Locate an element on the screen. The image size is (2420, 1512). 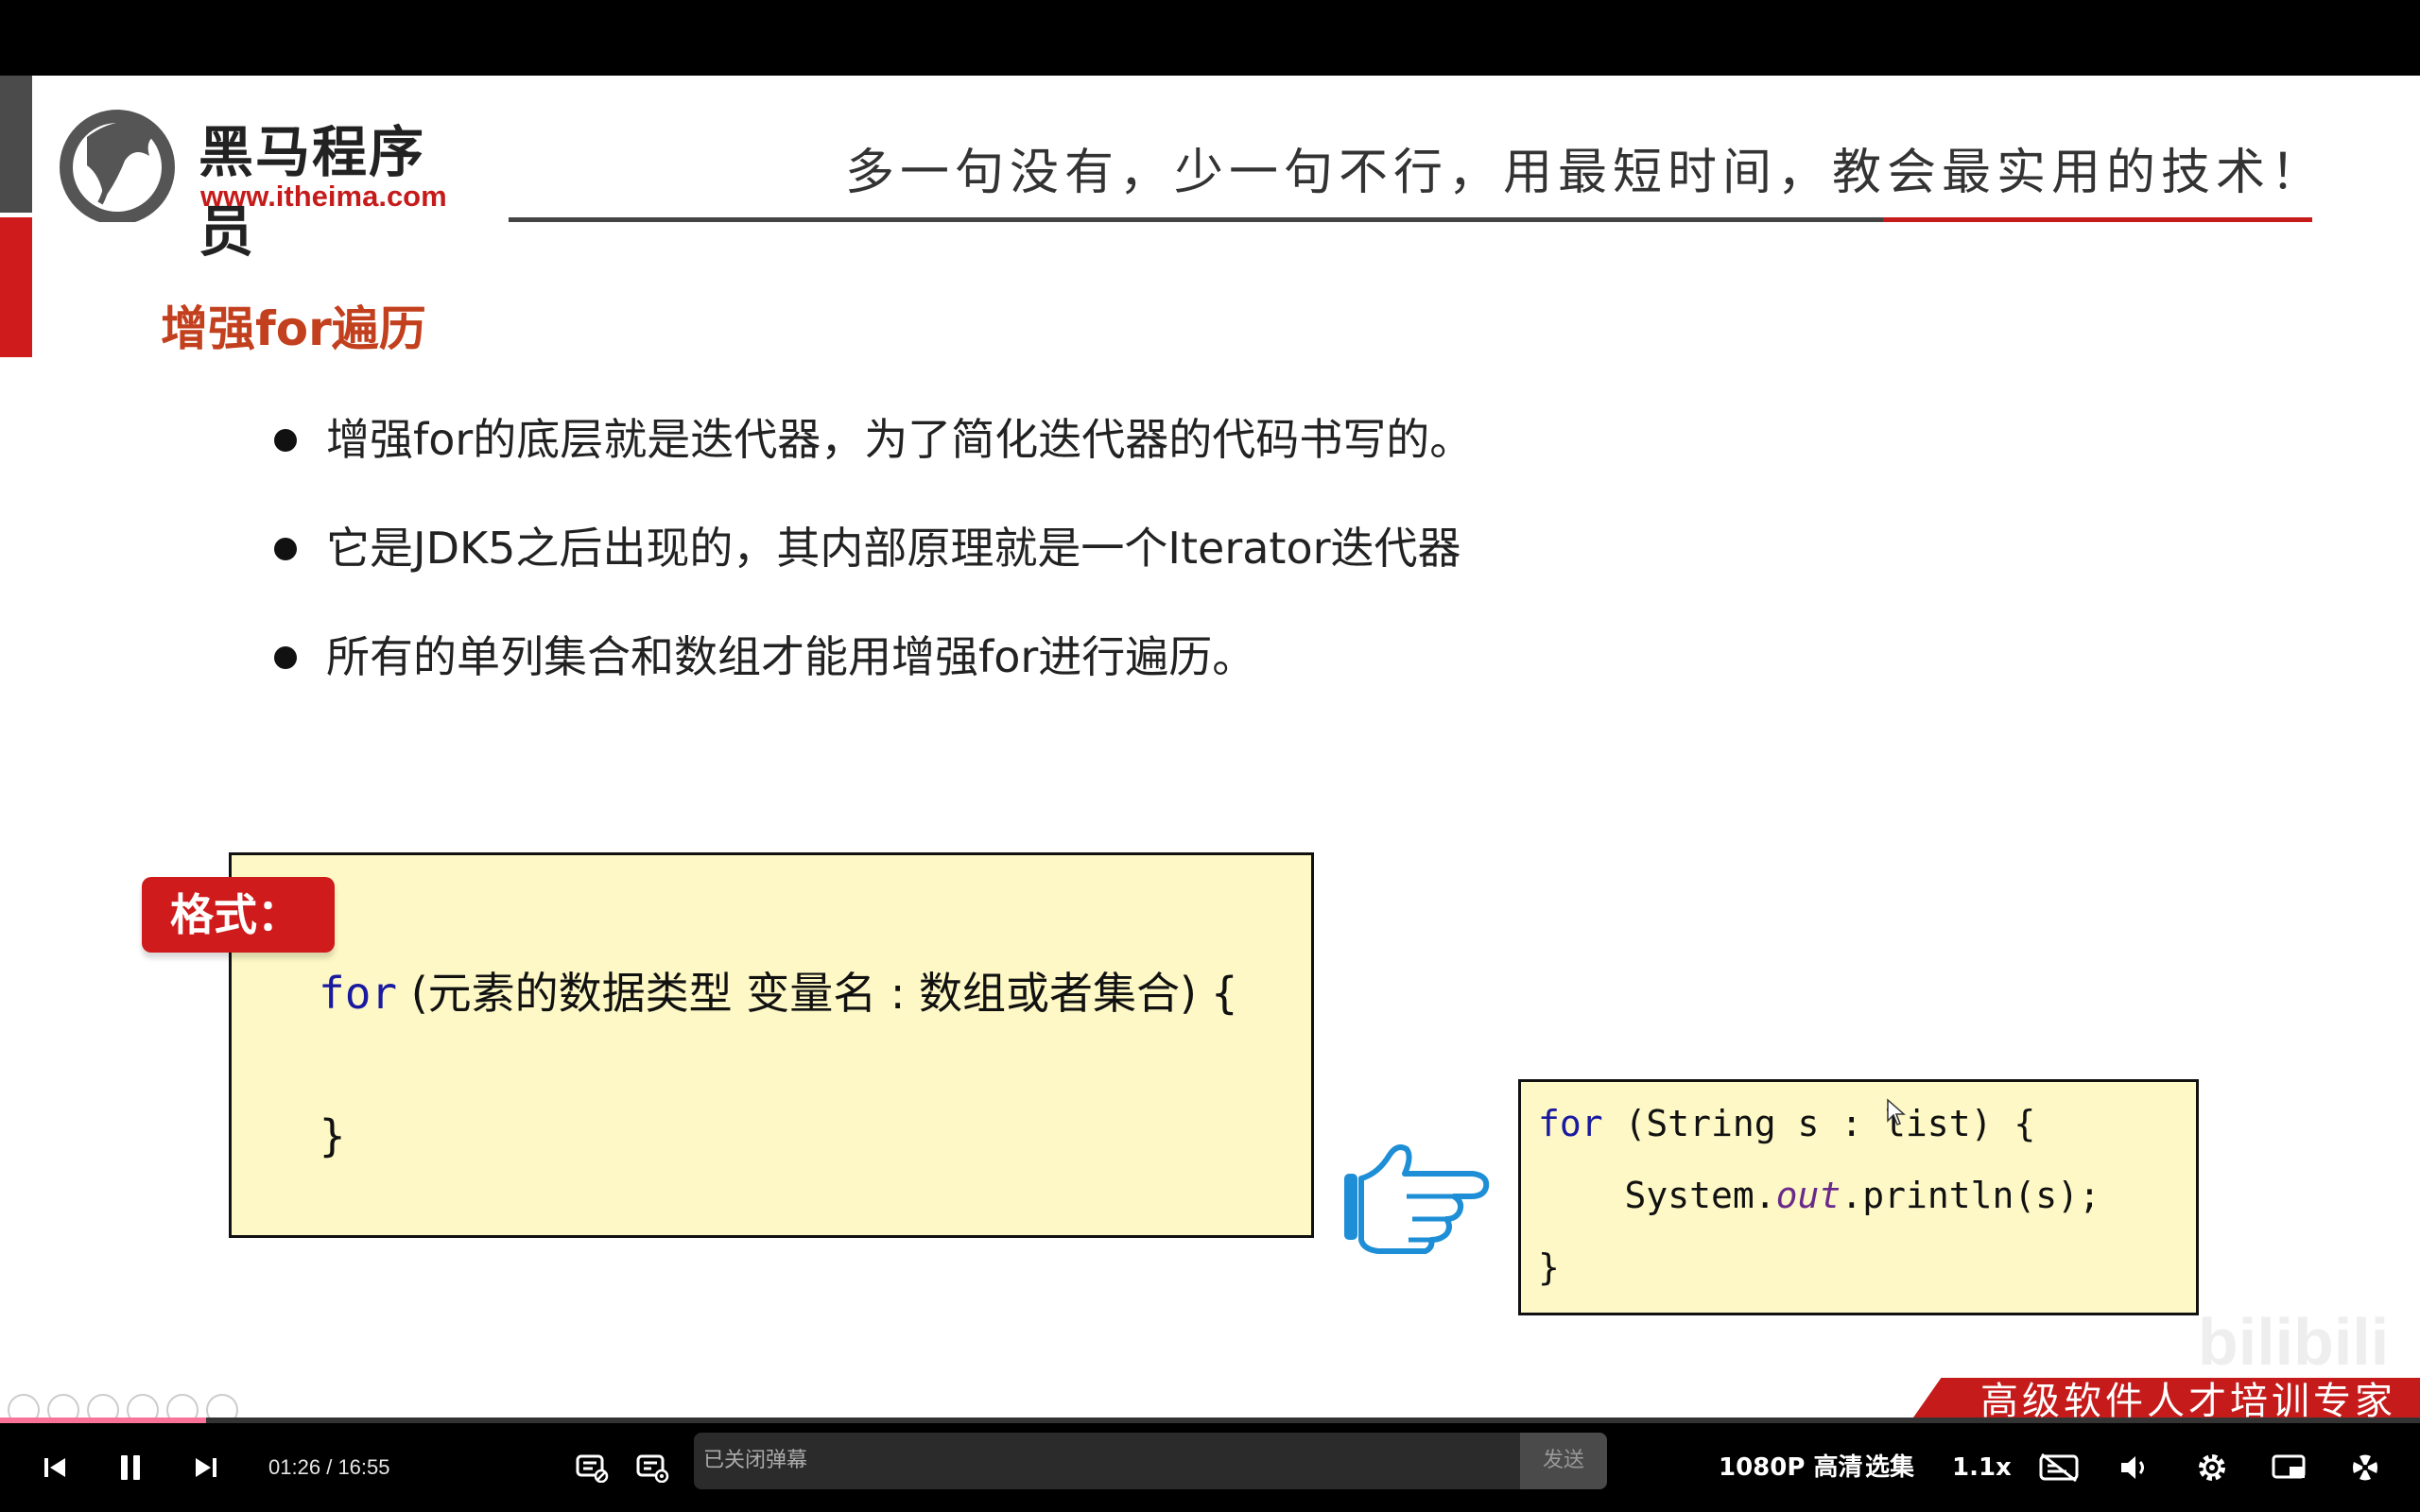
danmaku-toggle is located at coordinates (592, 1467).